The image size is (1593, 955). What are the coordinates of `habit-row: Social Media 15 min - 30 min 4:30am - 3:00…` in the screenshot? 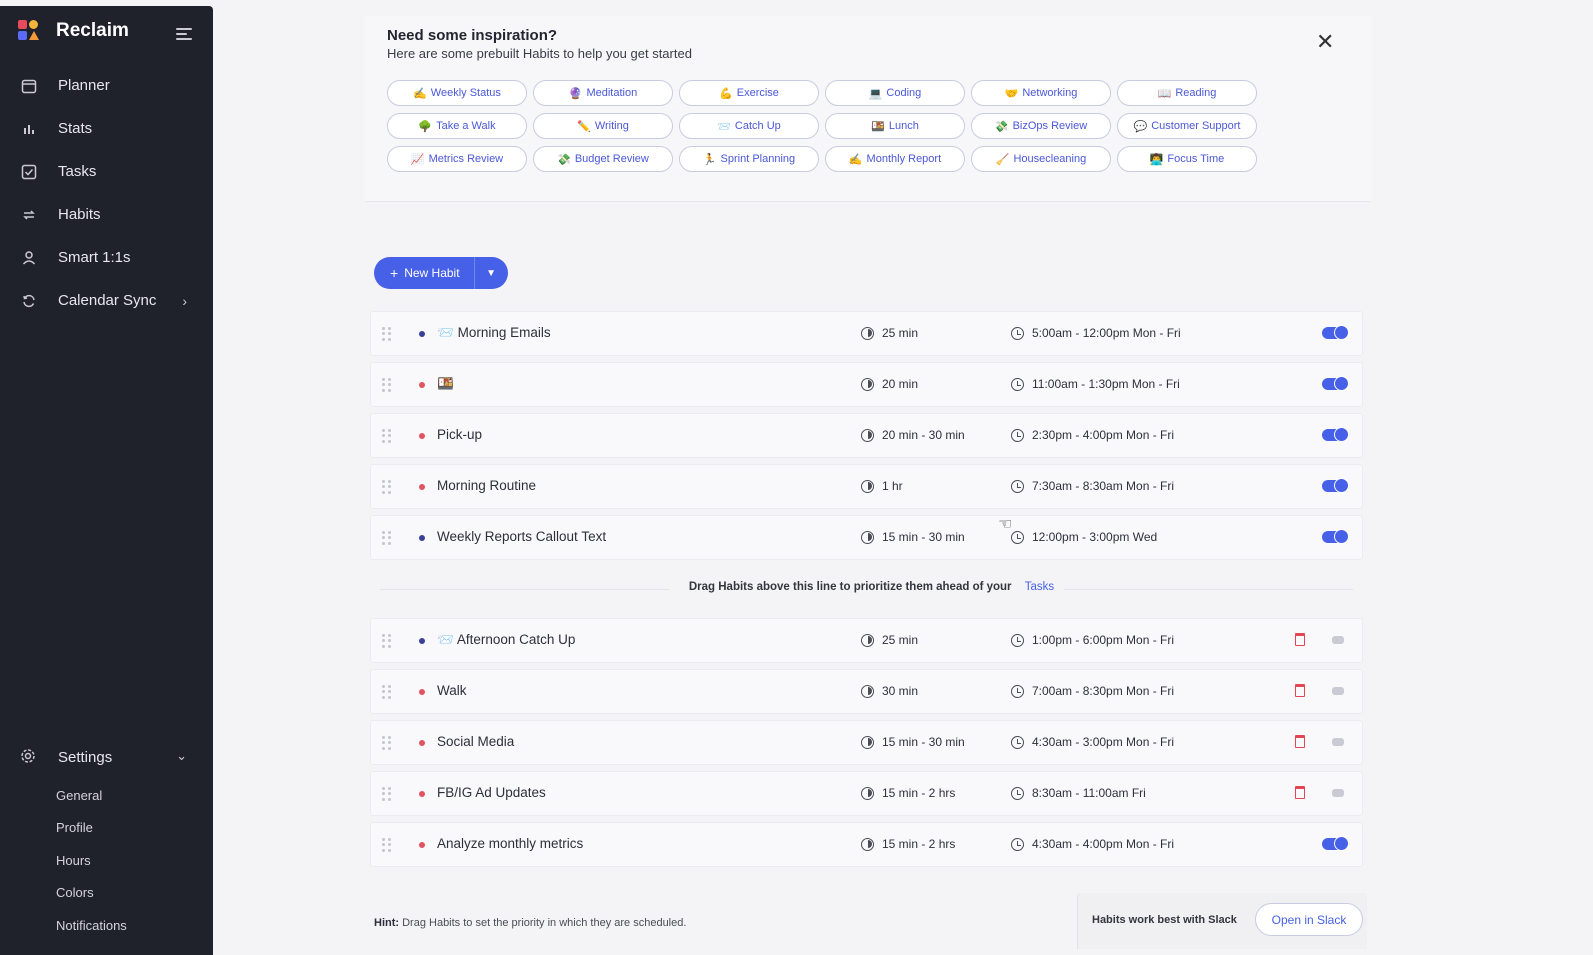 It's located at (866, 742).